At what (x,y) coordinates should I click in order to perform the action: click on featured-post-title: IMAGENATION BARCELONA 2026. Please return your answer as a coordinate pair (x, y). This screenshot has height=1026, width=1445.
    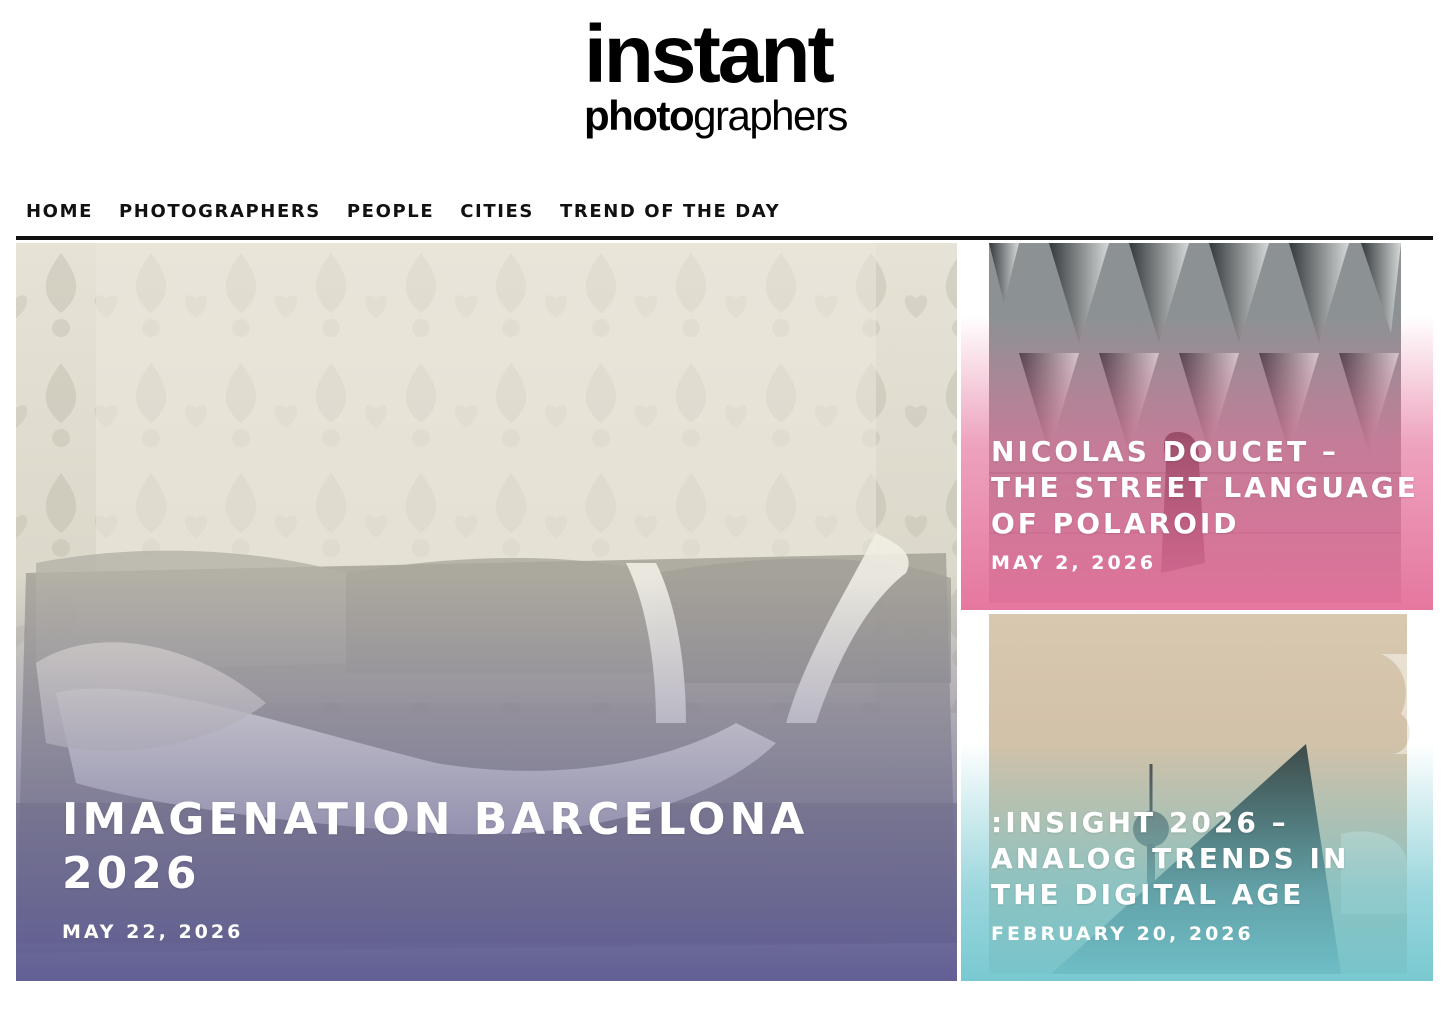
    Looking at the image, I should click on (497, 847).